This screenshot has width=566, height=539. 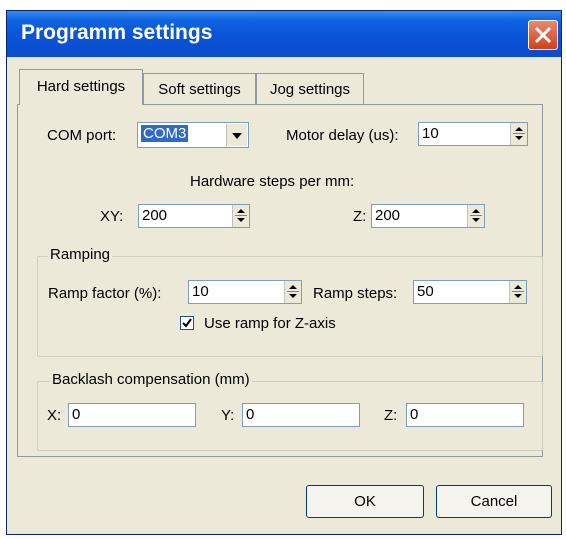 What do you see at coordinates (301, 415) in the screenshot?
I see `backlash-y-field: 0` at bounding box center [301, 415].